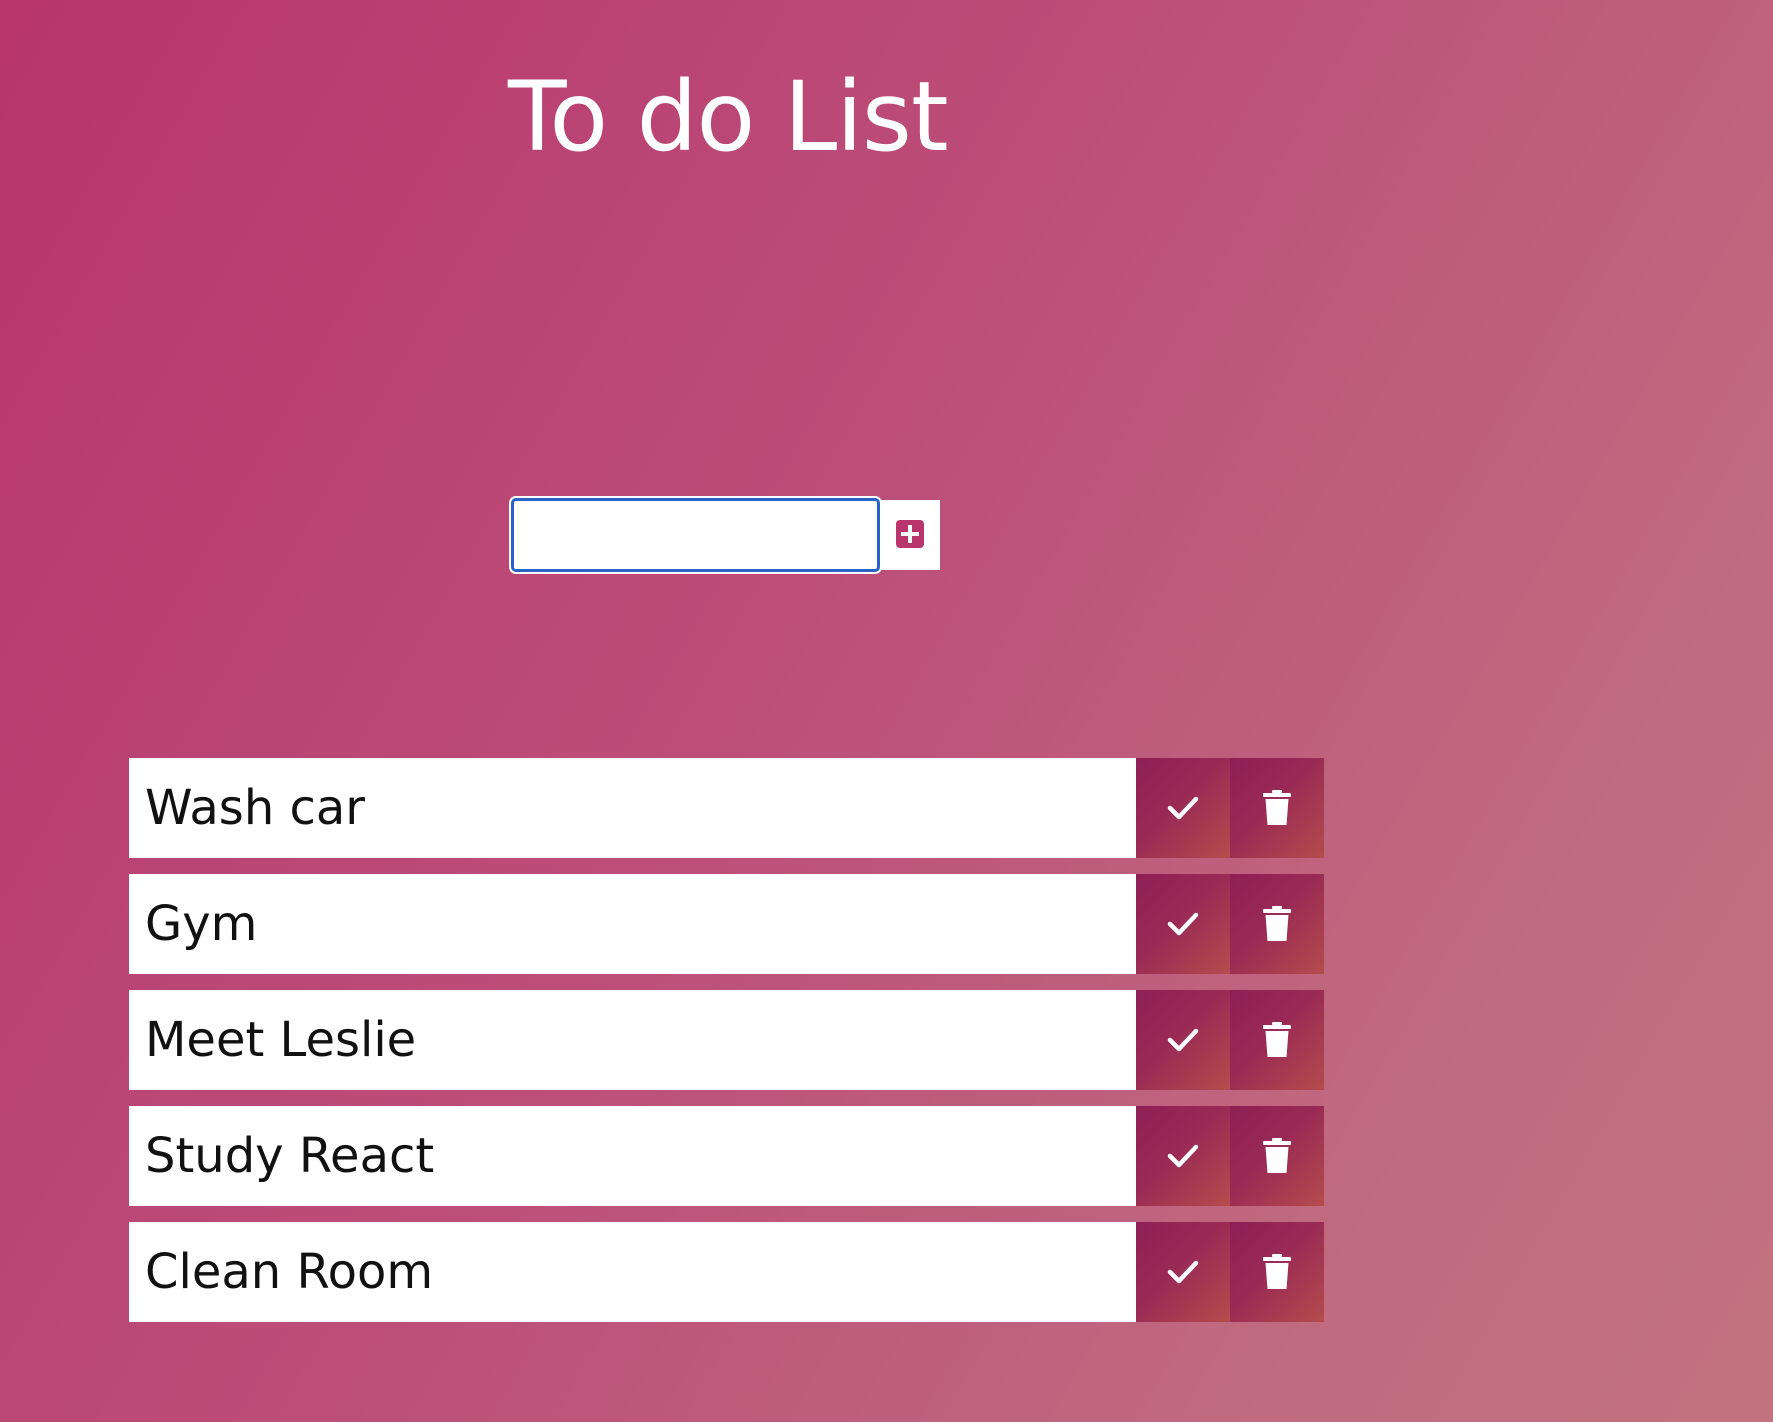 This screenshot has width=1773, height=1422. I want to click on todo-item: Study React, so click(727, 1156).